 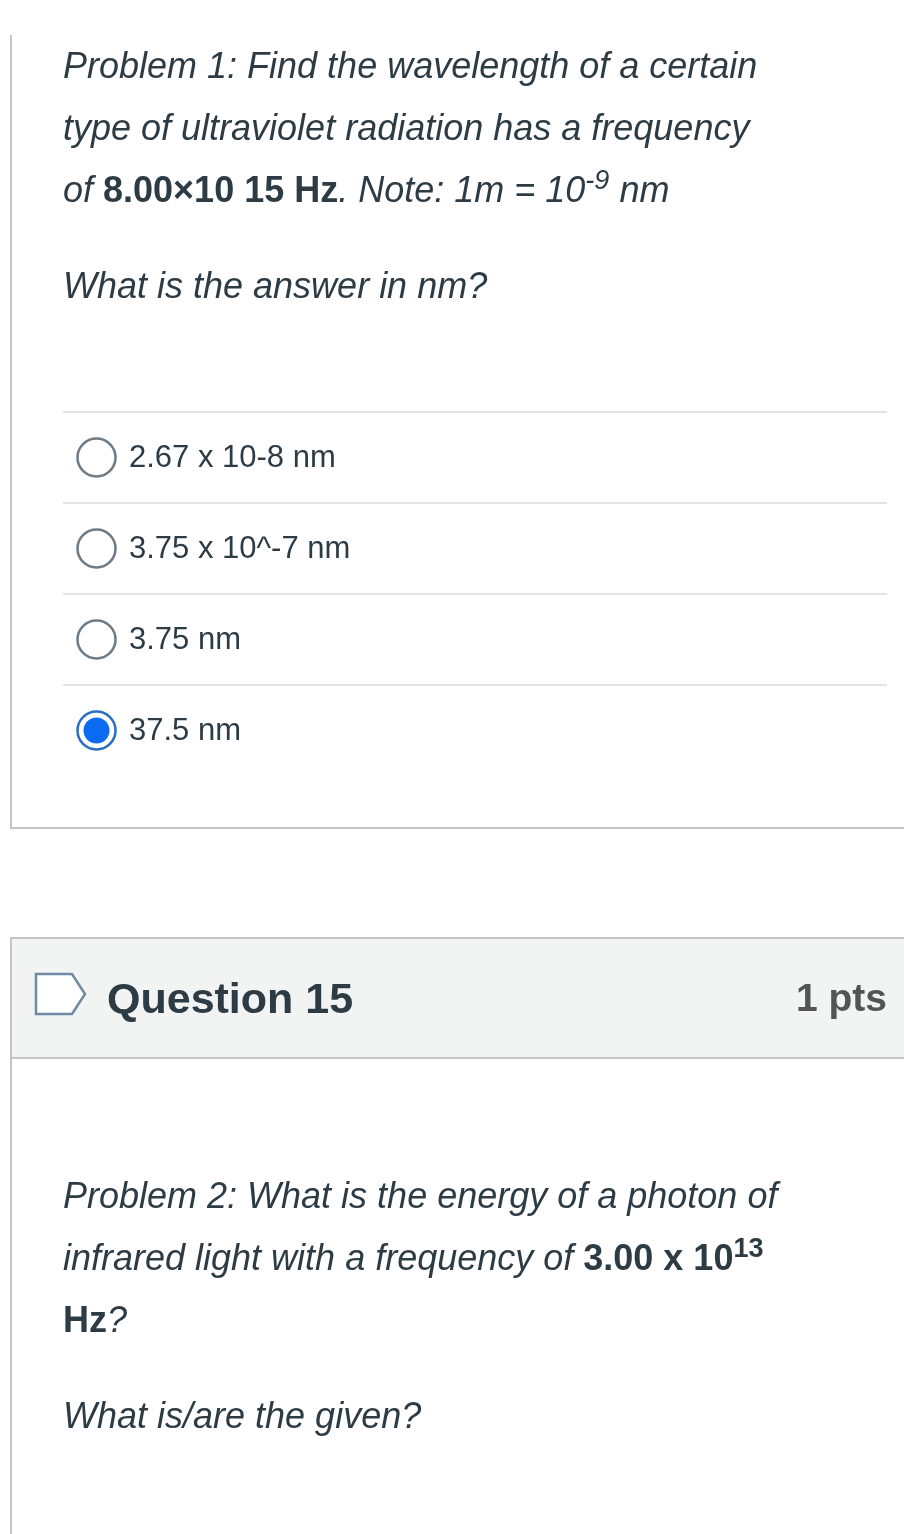 What do you see at coordinates (60, 994) in the screenshot?
I see `tag-icon` at bounding box center [60, 994].